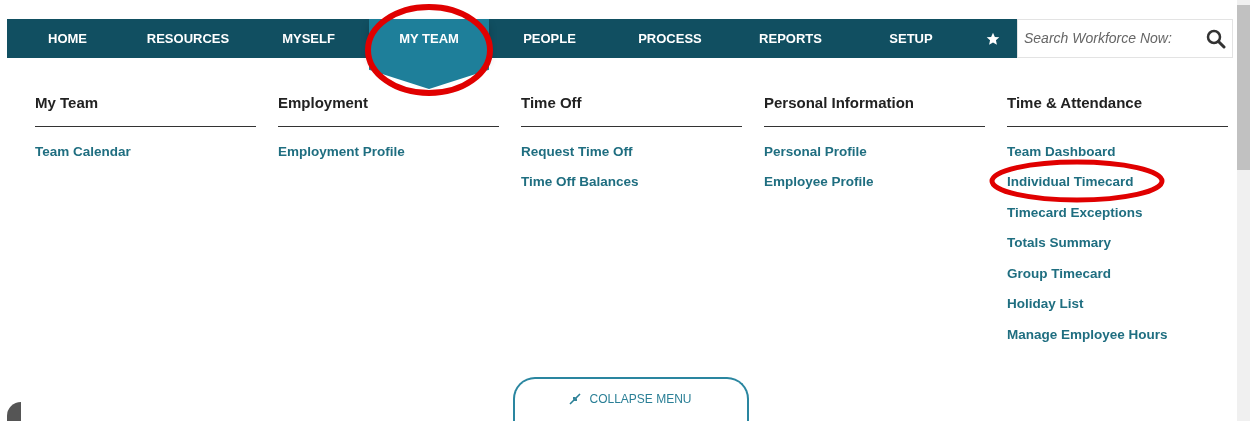 The width and height of the screenshot is (1250, 421). I want to click on menu-link: Manage Employee Hours, so click(1087, 334).